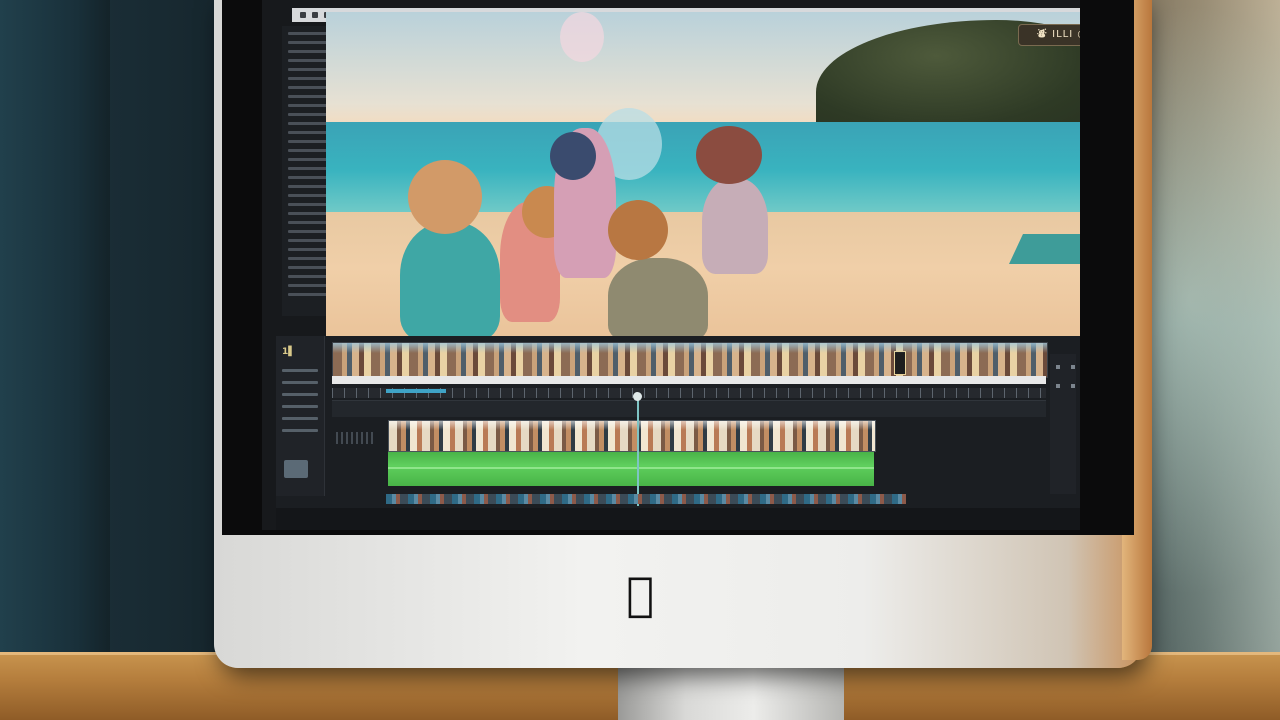 Image resolution: width=1280 pixels, height=720 pixels. I want to click on timeline-ruler, so click(689, 380).